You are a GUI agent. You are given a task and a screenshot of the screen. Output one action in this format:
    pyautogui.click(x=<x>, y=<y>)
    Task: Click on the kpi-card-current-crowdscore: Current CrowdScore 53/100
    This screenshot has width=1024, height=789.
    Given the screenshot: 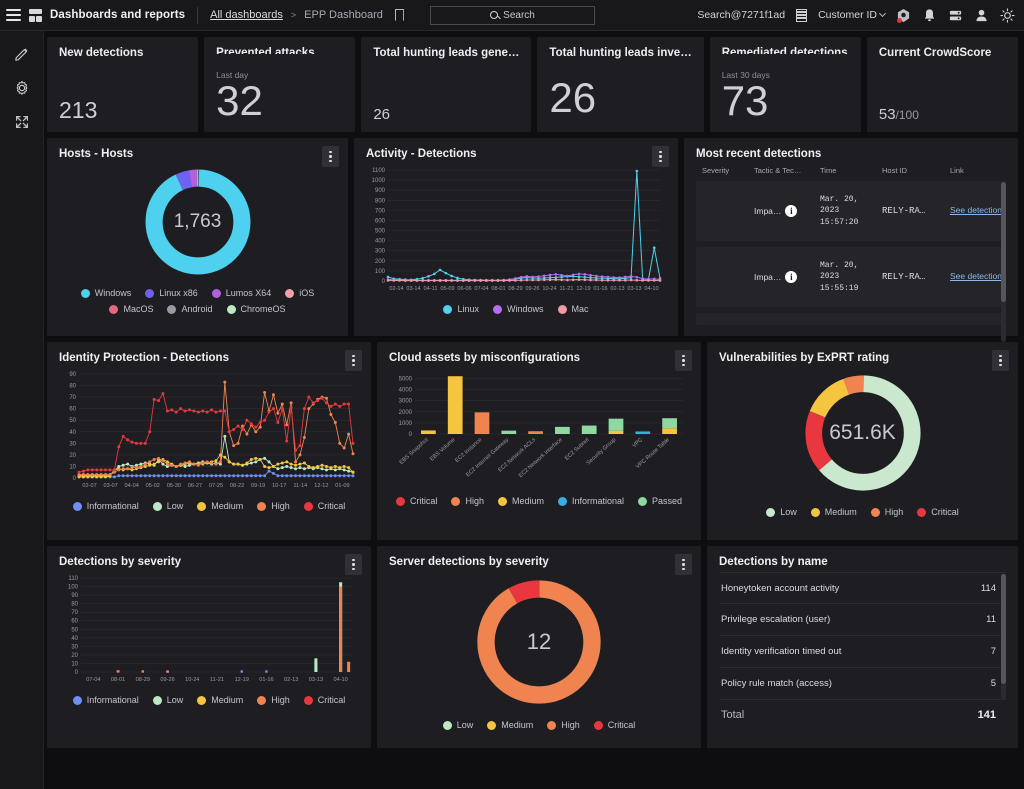 What is the action you would take?
    pyautogui.click(x=942, y=84)
    